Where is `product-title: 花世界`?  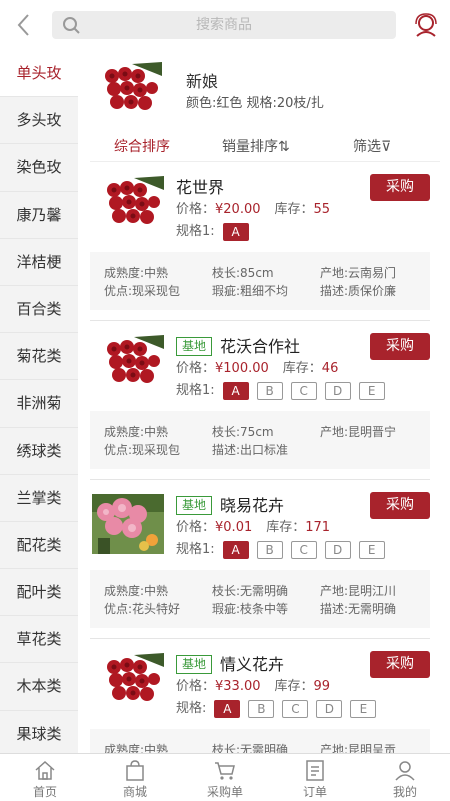 product-title: 花世界 is located at coordinates (200, 185).